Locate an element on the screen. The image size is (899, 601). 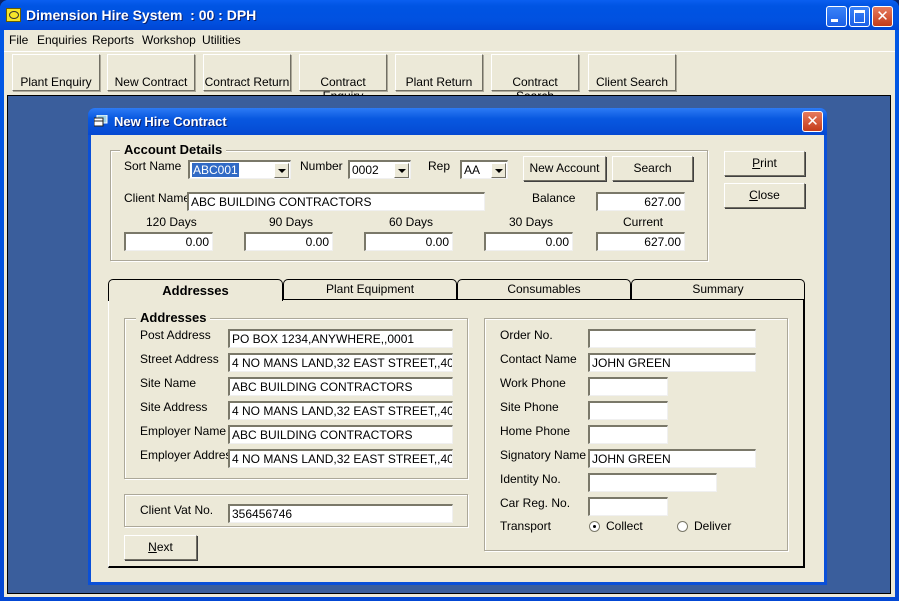
aging-90-field: 0.00 is located at coordinates (288, 241).